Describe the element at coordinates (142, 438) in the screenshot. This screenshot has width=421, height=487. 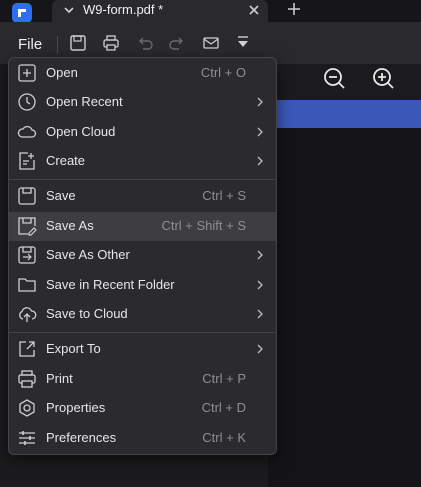
I see `menu-item-preferences: Preferences Ctrl + K` at that location.